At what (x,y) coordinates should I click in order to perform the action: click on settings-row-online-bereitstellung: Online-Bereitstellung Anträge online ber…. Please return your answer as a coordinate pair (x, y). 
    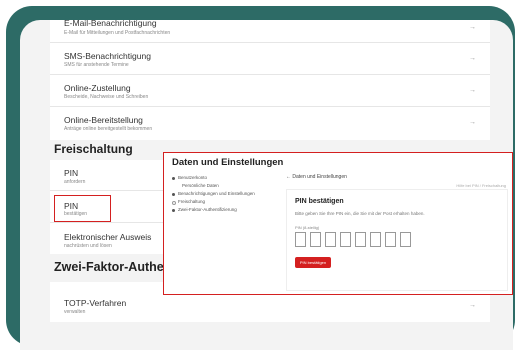
    Looking at the image, I should click on (270, 123).